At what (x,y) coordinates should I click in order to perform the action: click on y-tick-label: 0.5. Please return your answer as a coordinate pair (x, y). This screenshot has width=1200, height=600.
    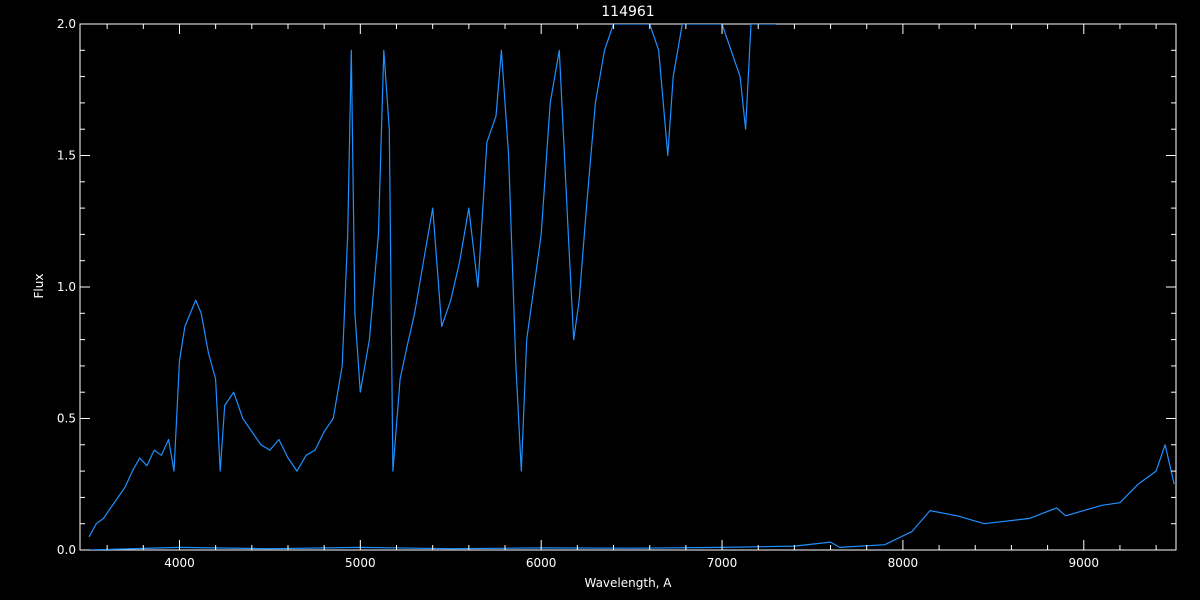
    Looking at the image, I should click on (66, 419).